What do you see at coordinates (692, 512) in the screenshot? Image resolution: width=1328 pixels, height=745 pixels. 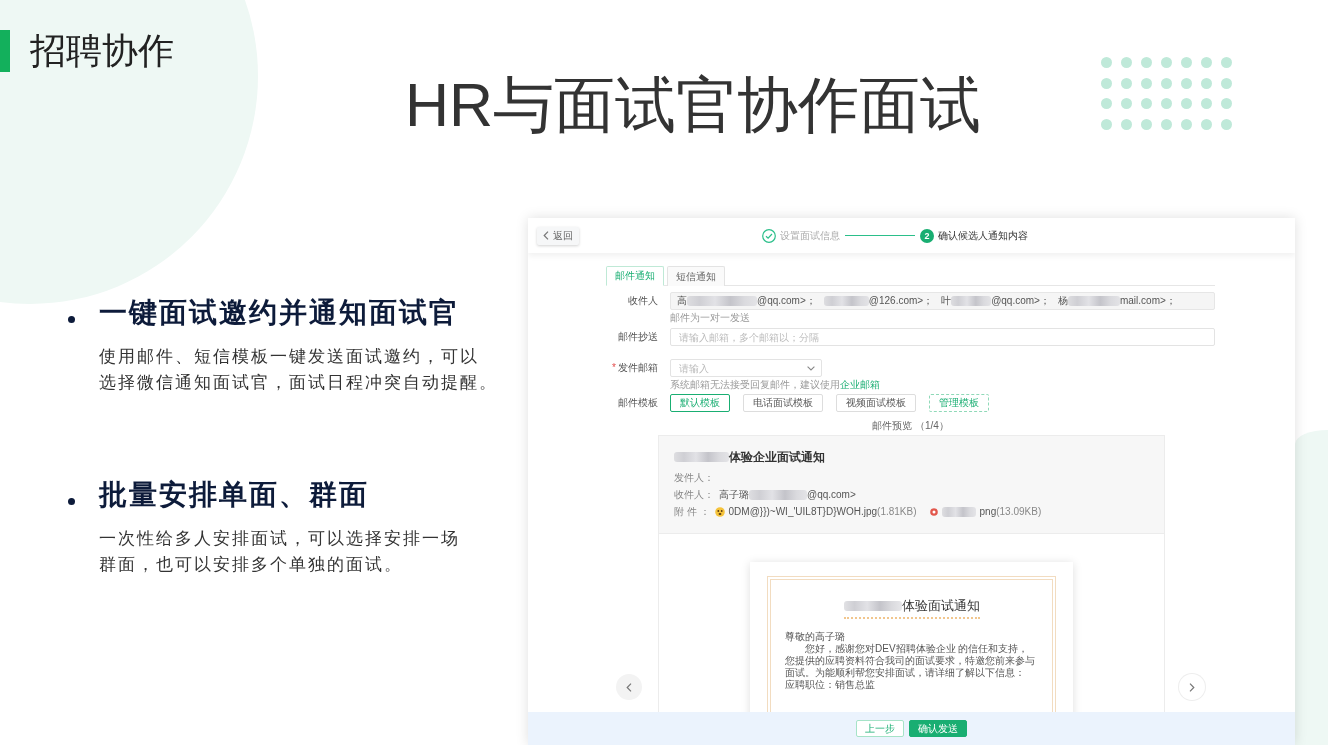 I see `meta-label: 附 件 ：` at bounding box center [692, 512].